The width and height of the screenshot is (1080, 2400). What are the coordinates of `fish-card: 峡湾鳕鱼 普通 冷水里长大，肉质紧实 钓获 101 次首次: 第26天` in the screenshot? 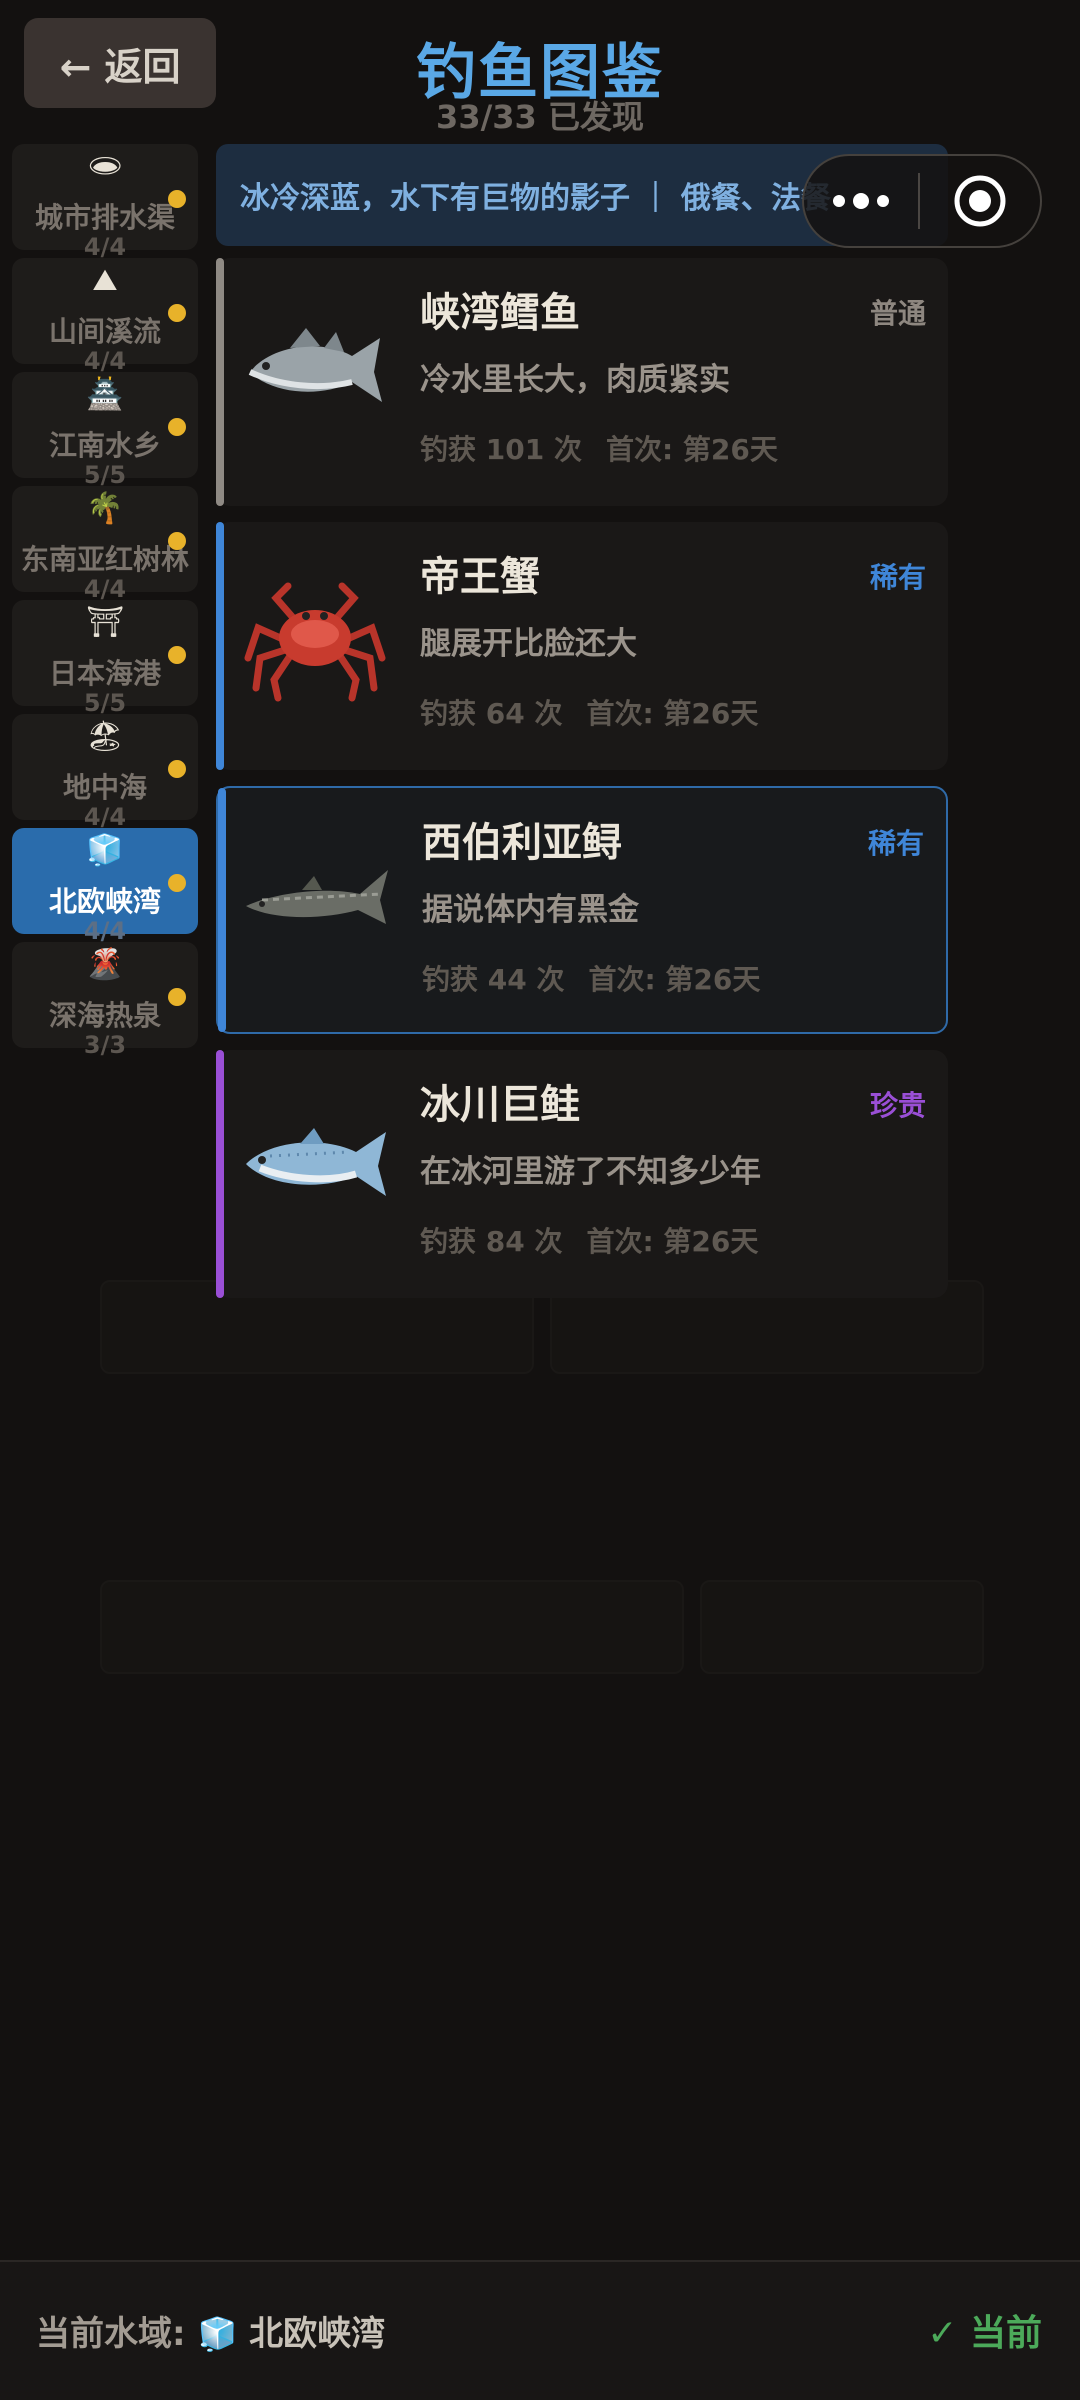 It's located at (582, 382).